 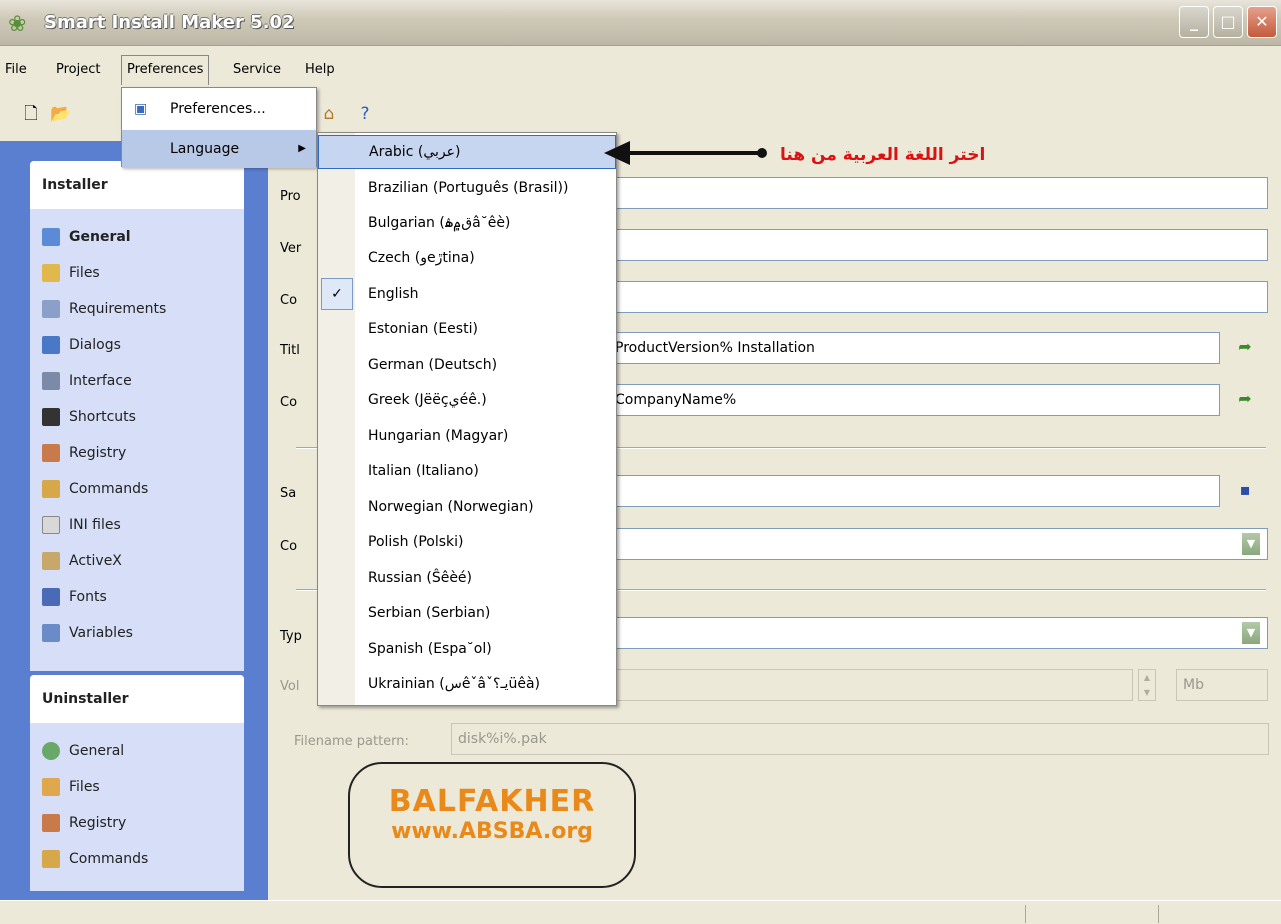 I want to click on sidebar-item-requirements: Requirements, so click(x=137, y=309).